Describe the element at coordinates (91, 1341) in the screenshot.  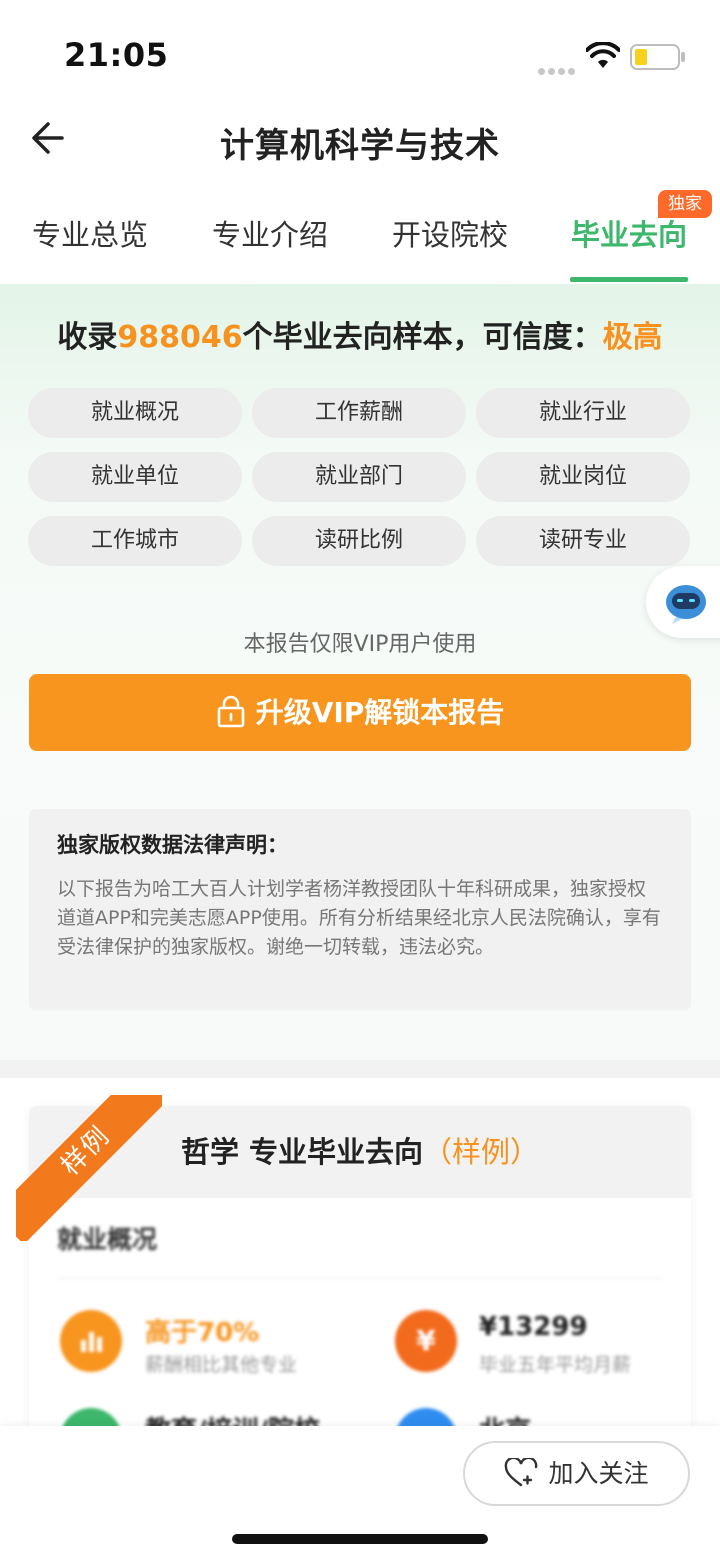
I see `bar-chart-icon` at that location.